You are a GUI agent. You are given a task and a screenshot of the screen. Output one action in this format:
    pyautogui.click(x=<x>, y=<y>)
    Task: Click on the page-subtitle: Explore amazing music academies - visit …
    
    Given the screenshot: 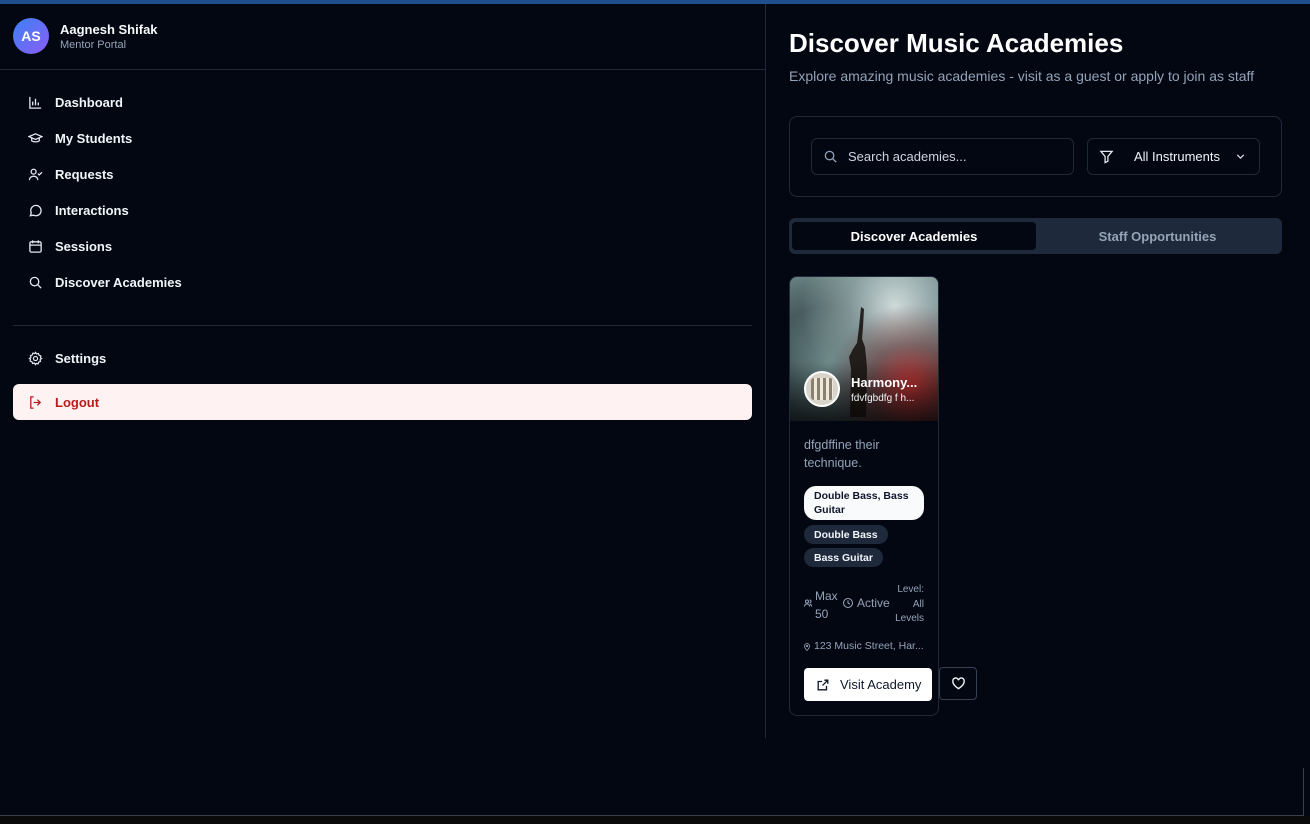 What is the action you would take?
    pyautogui.click(x=1022, y=76)
    